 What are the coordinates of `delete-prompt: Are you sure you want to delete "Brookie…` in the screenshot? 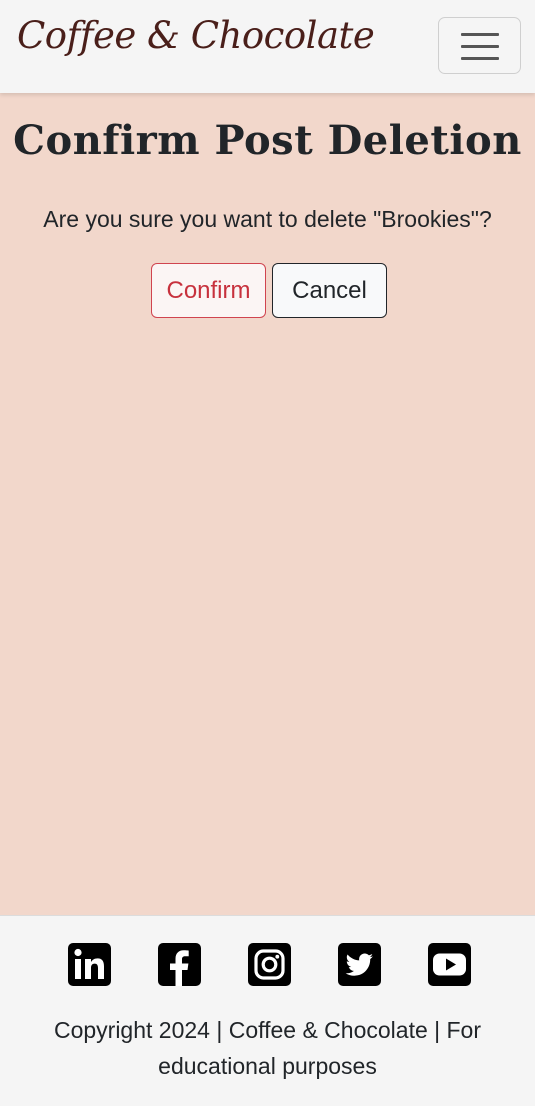 It's located at (267, 219).